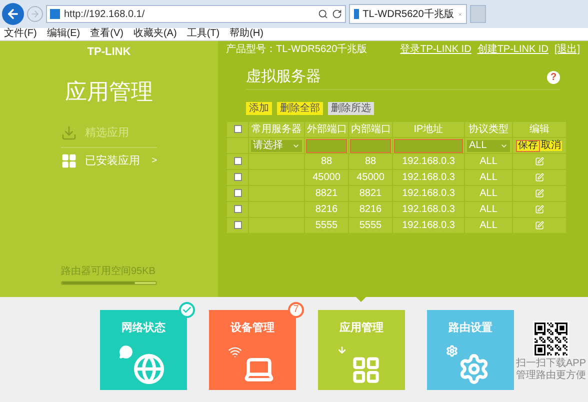 This screenshot has width=588, height=402. I want to click on forward-button, so click(35, 14).